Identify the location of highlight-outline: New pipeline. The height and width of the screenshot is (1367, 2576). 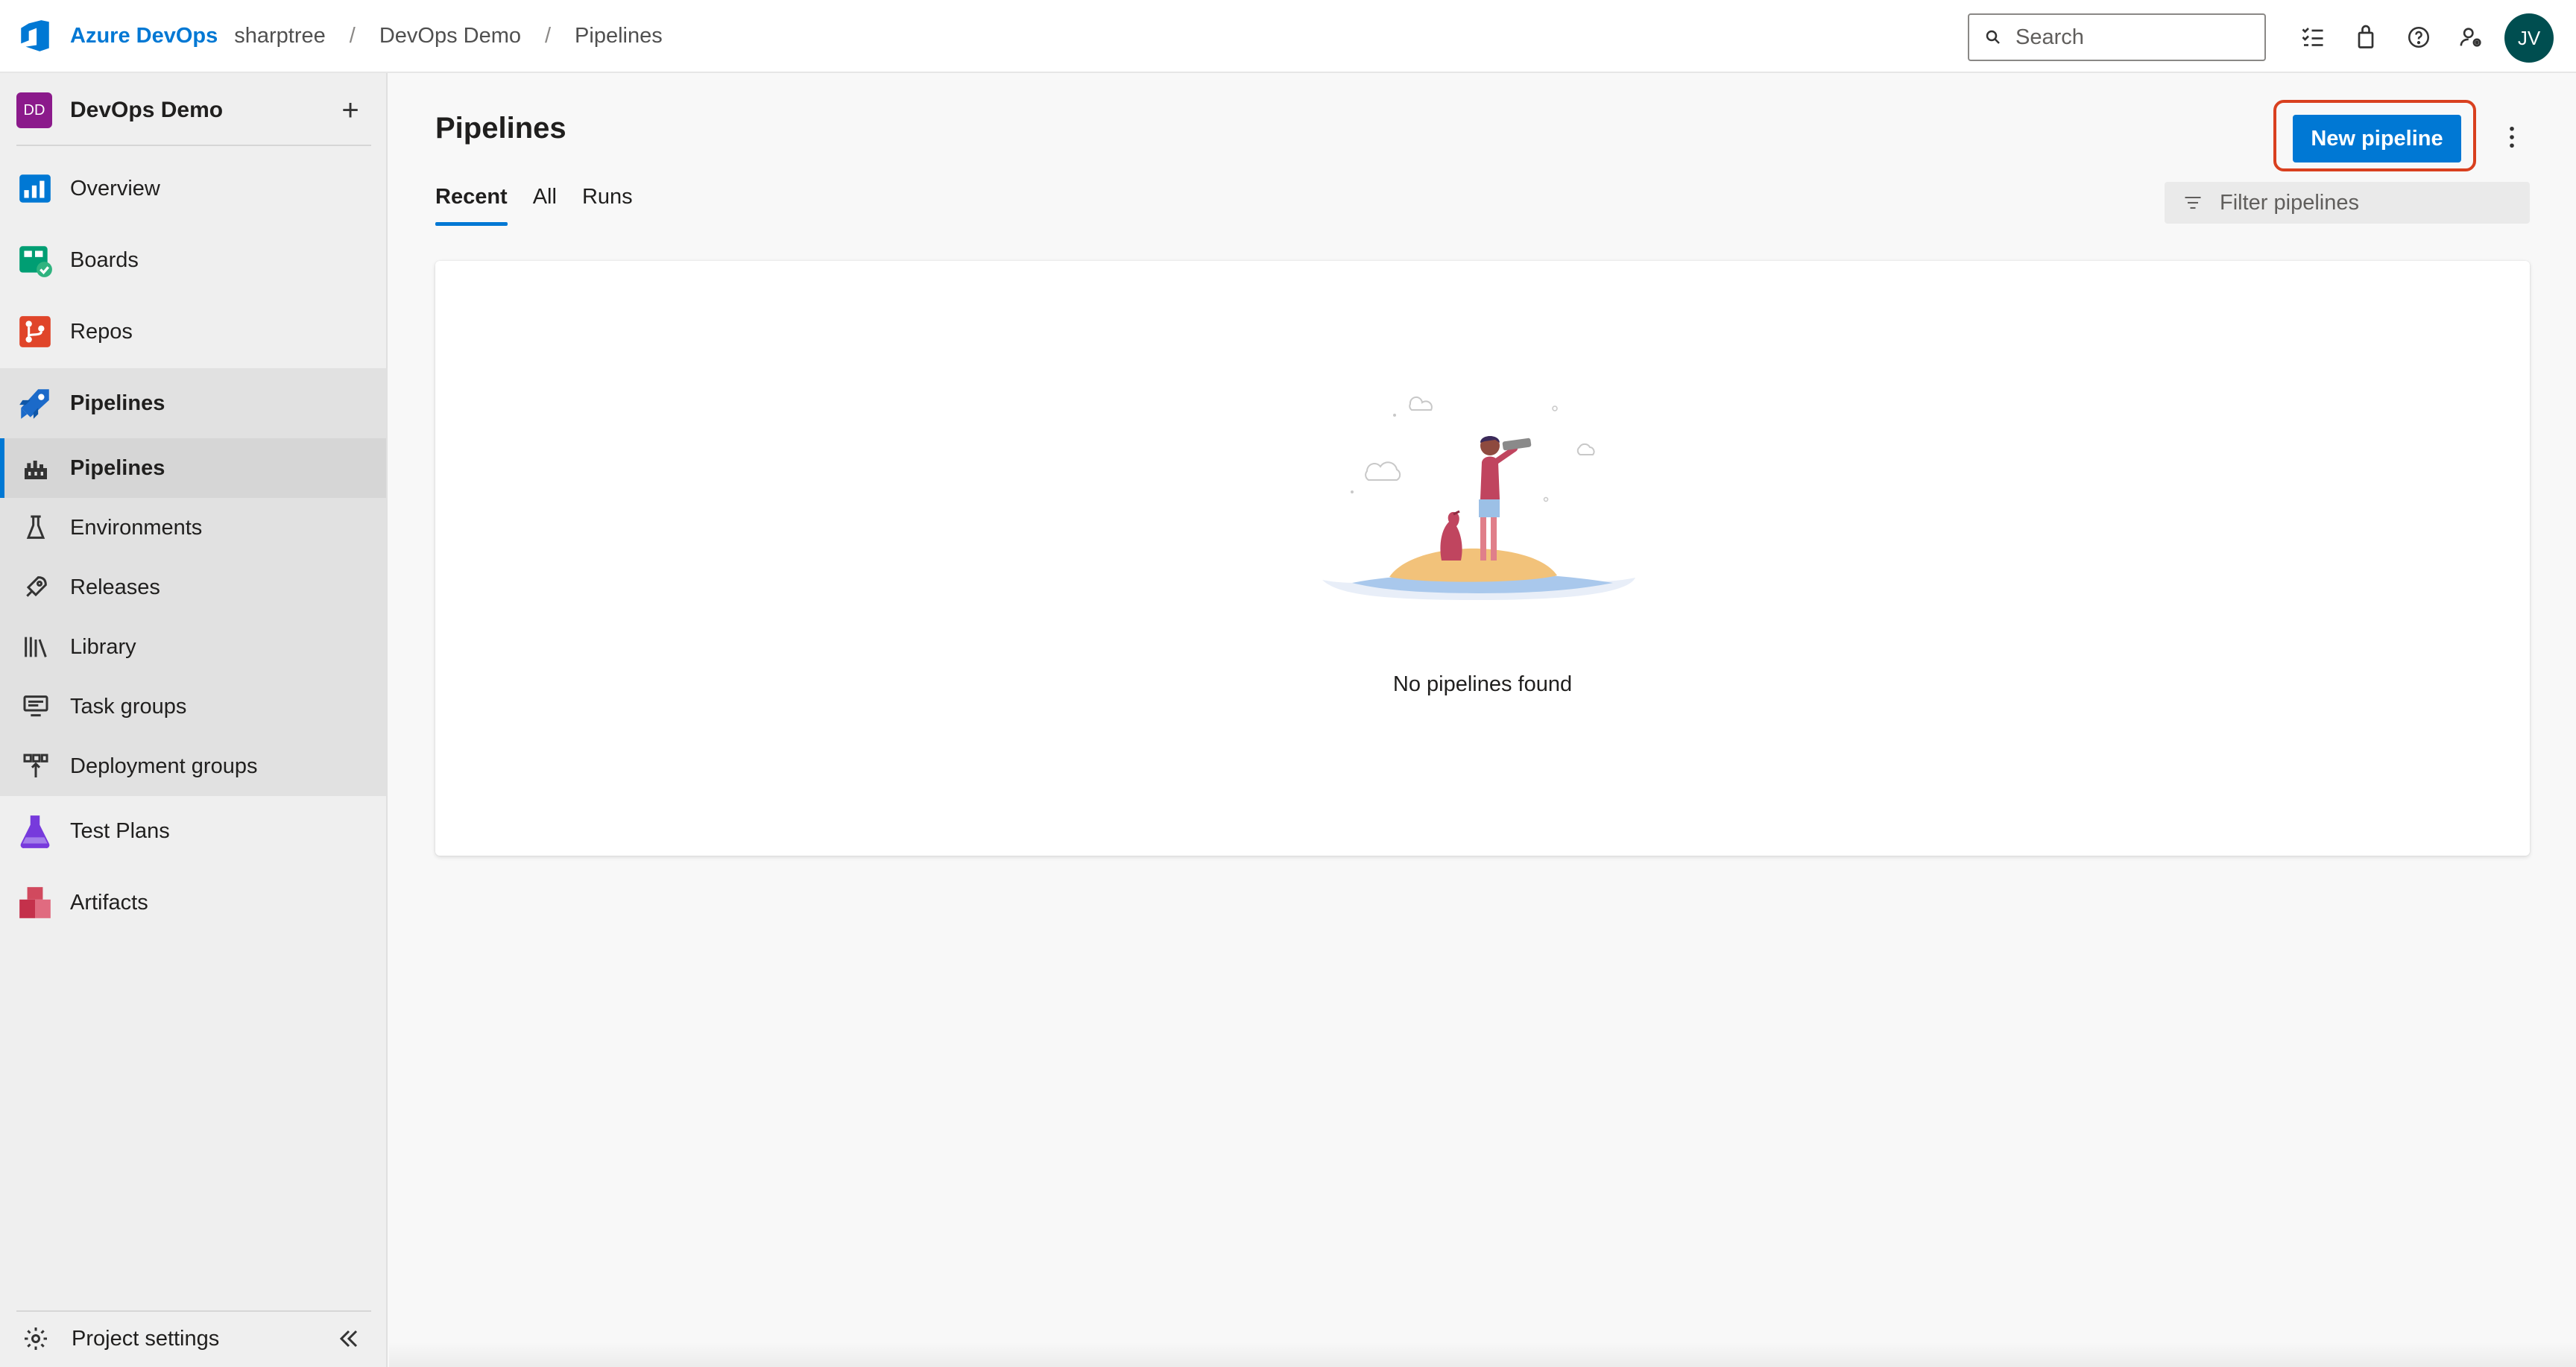
(2374, 135).